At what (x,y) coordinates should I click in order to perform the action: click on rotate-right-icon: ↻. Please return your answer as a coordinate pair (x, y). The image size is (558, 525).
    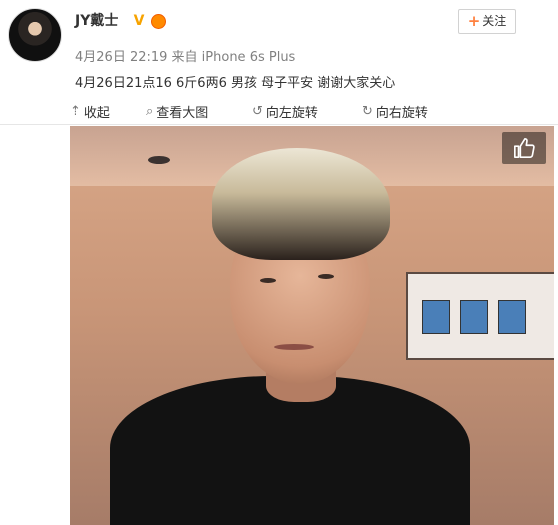
    Looking at the image, I should click on (367, 111).